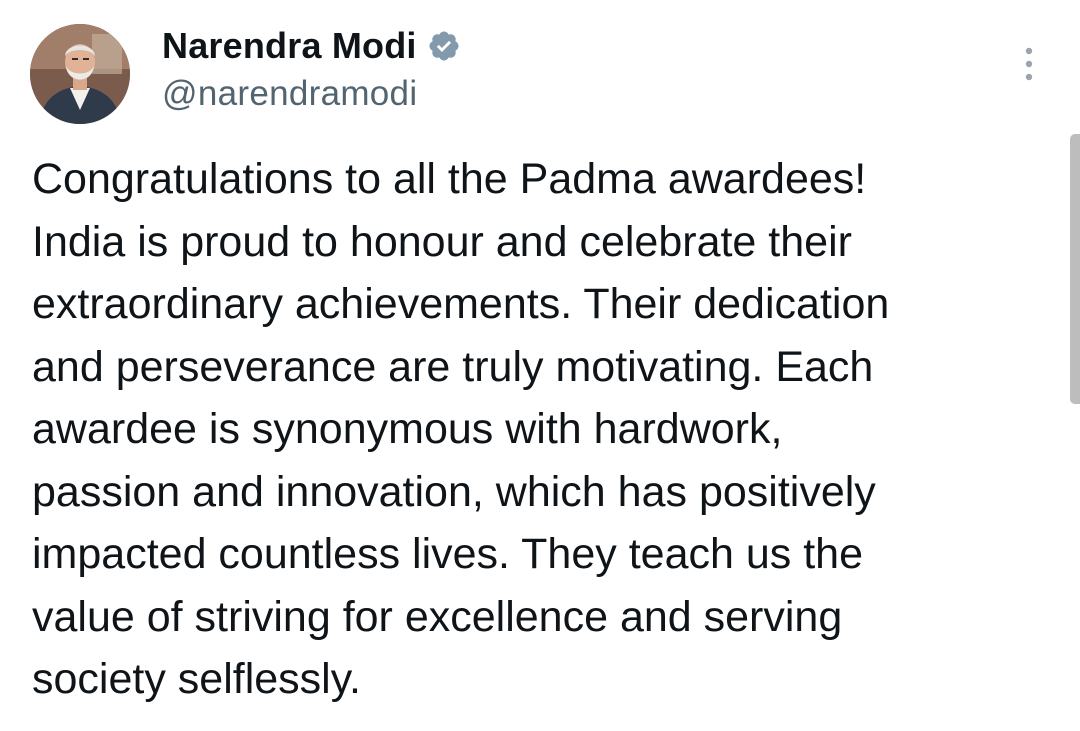 This screenshot has height=731, width=1080. I want to click on author-avatar, so click(80, 74).